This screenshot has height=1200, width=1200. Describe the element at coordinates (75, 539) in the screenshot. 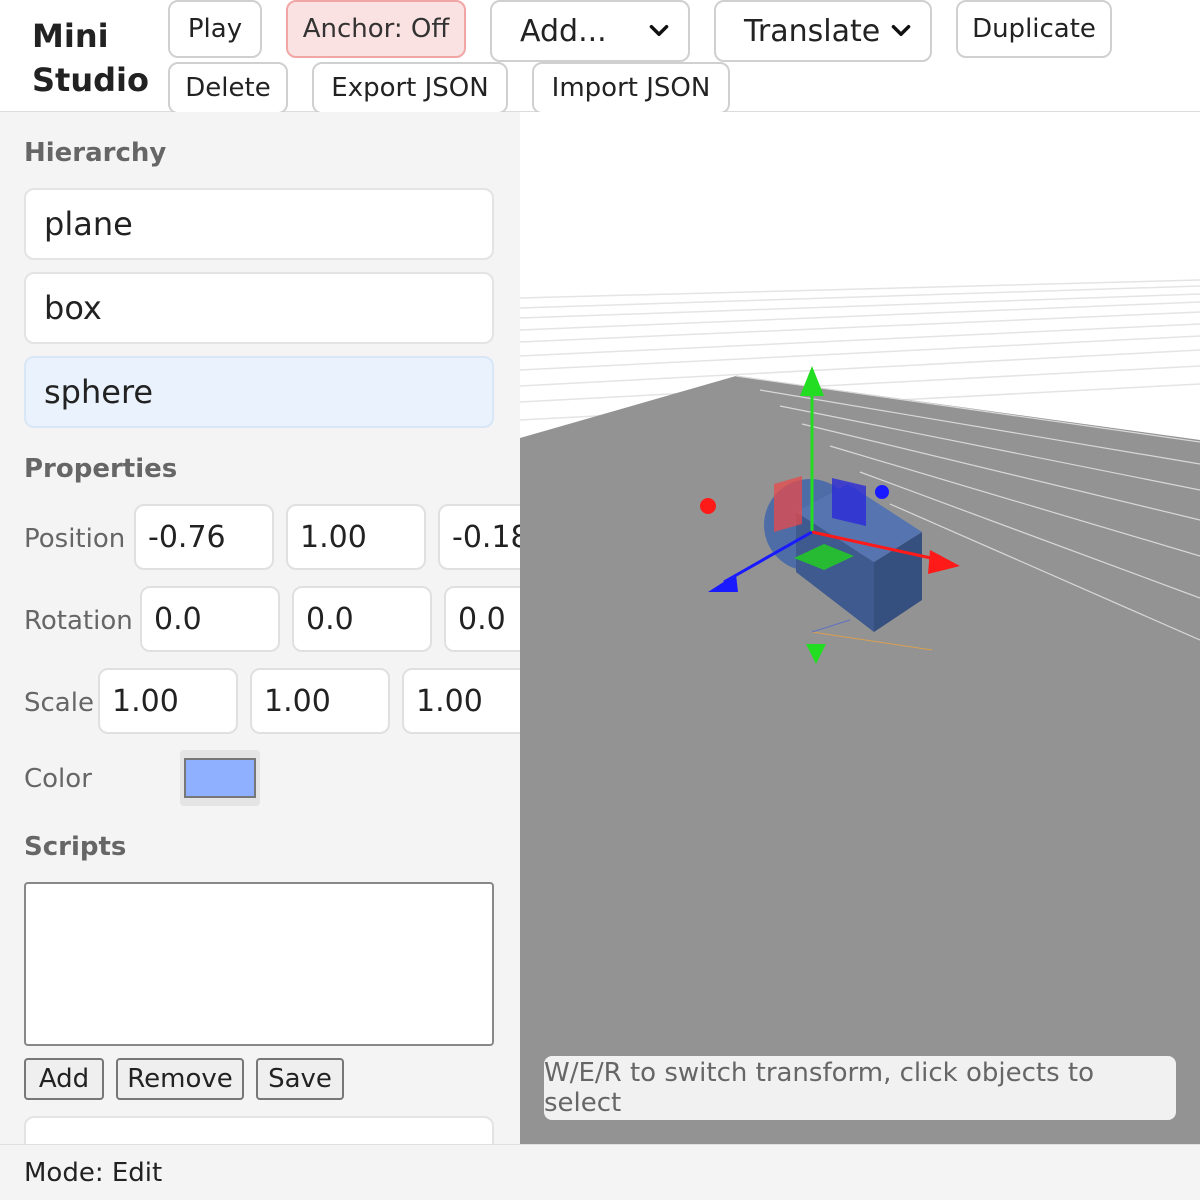

I see `position-label: Position` at that location.